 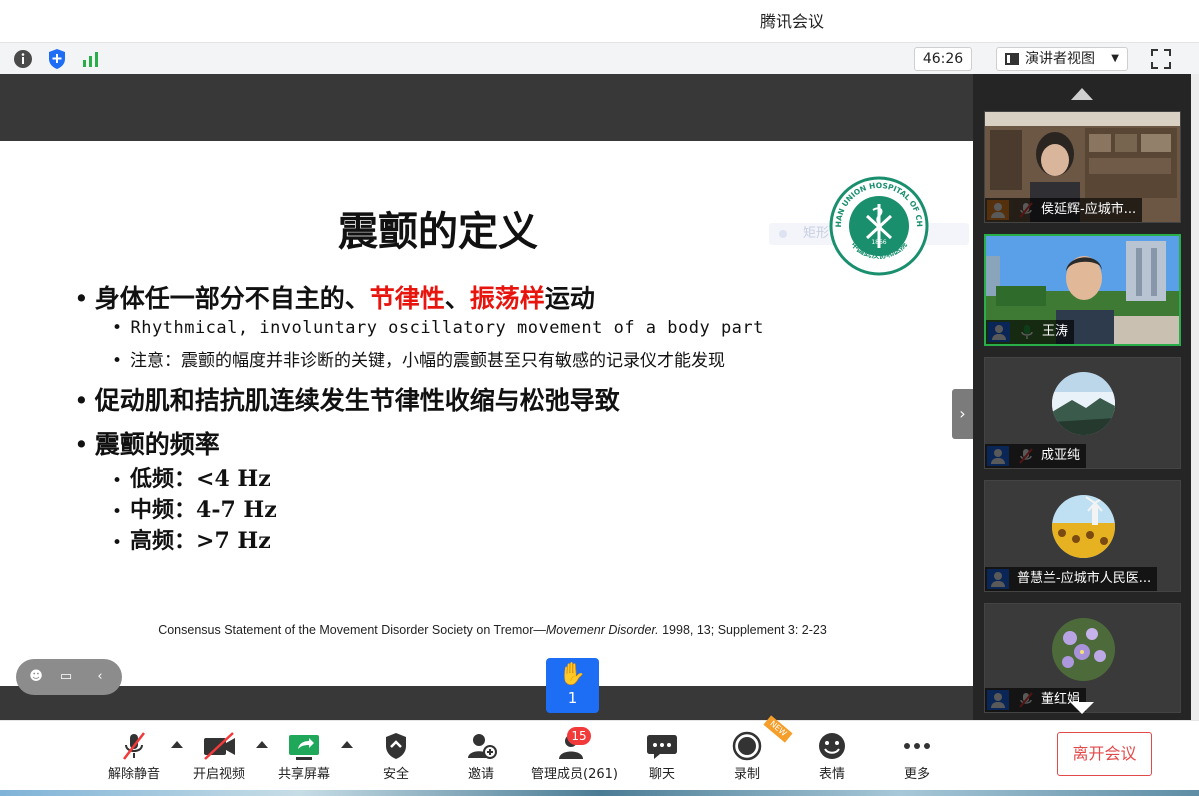 What do you see at coordinates (100, 677) in the screenshot?
I see `chevron-left-icon: ‹` at bounding box center [100, 677].